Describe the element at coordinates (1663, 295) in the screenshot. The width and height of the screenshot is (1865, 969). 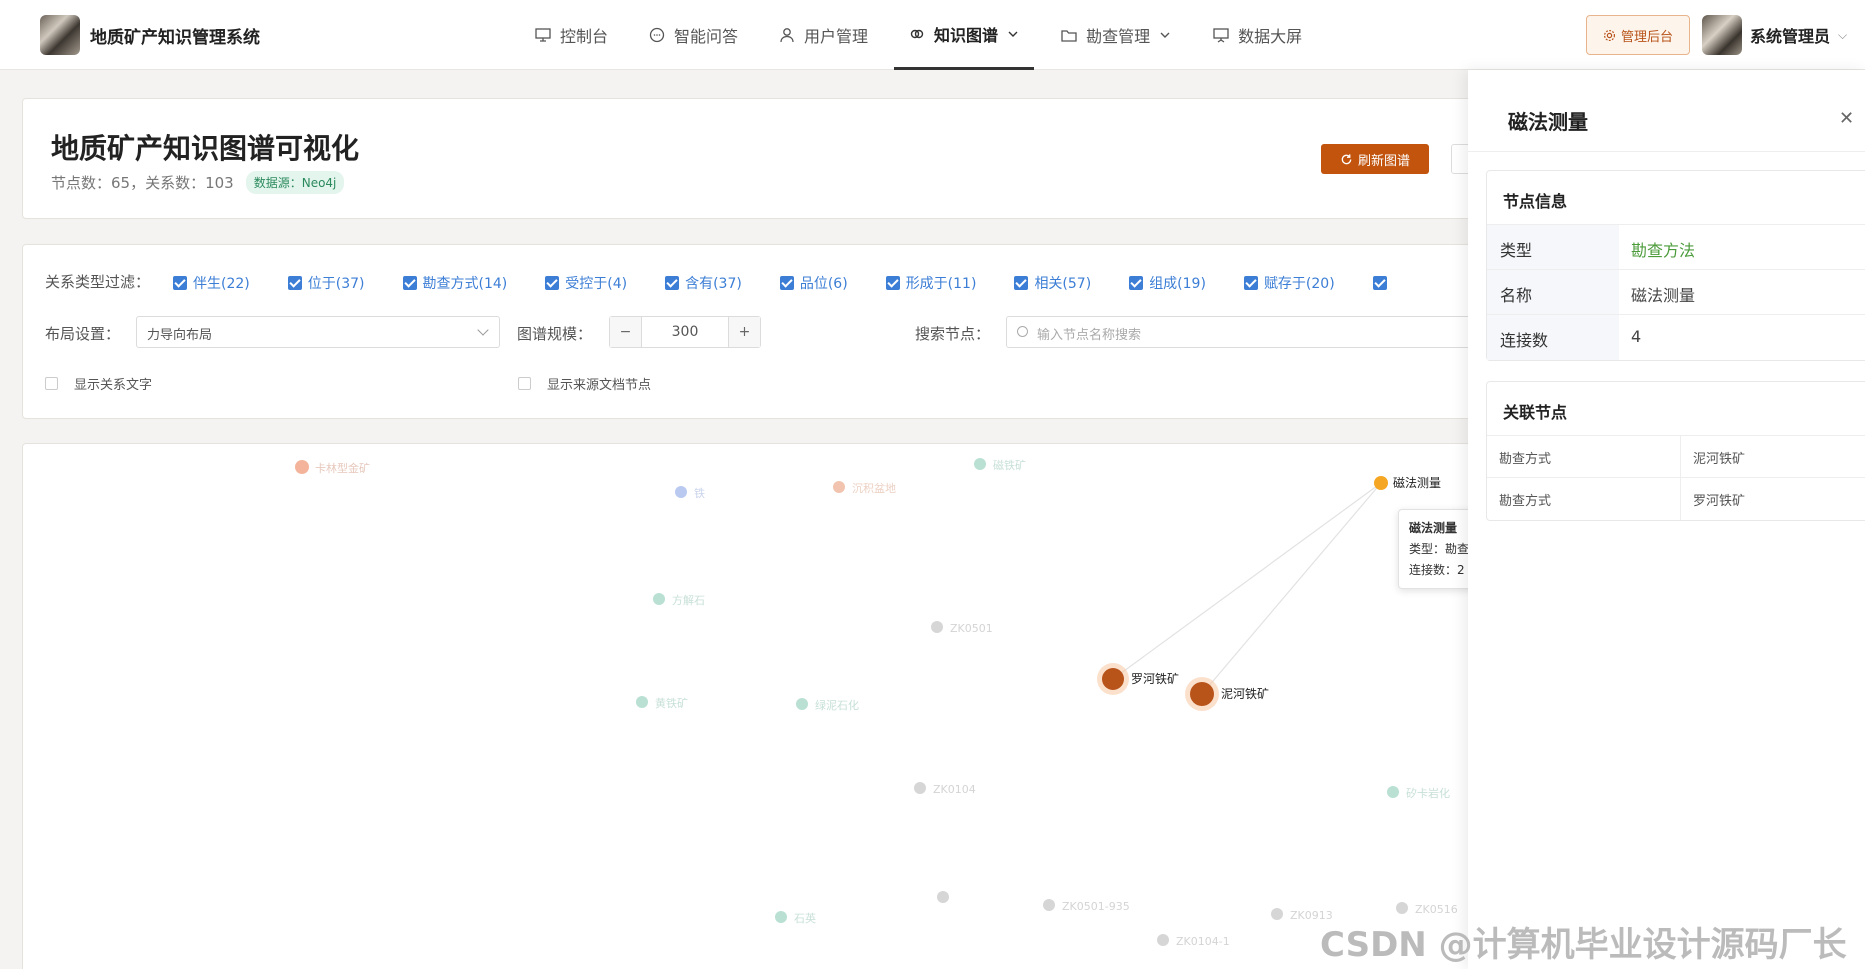
I see `info-value: 磁法测量` at that location.